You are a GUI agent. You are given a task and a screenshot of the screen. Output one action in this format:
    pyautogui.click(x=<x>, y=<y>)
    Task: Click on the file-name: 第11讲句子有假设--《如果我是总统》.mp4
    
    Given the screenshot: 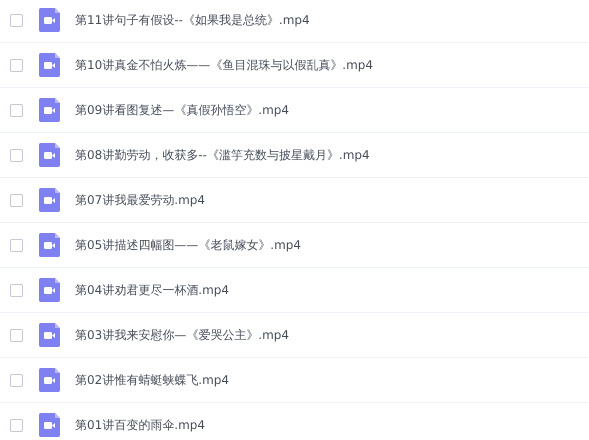 What is the action you would take?
    pyautogui.click(x=192, y=20)
    